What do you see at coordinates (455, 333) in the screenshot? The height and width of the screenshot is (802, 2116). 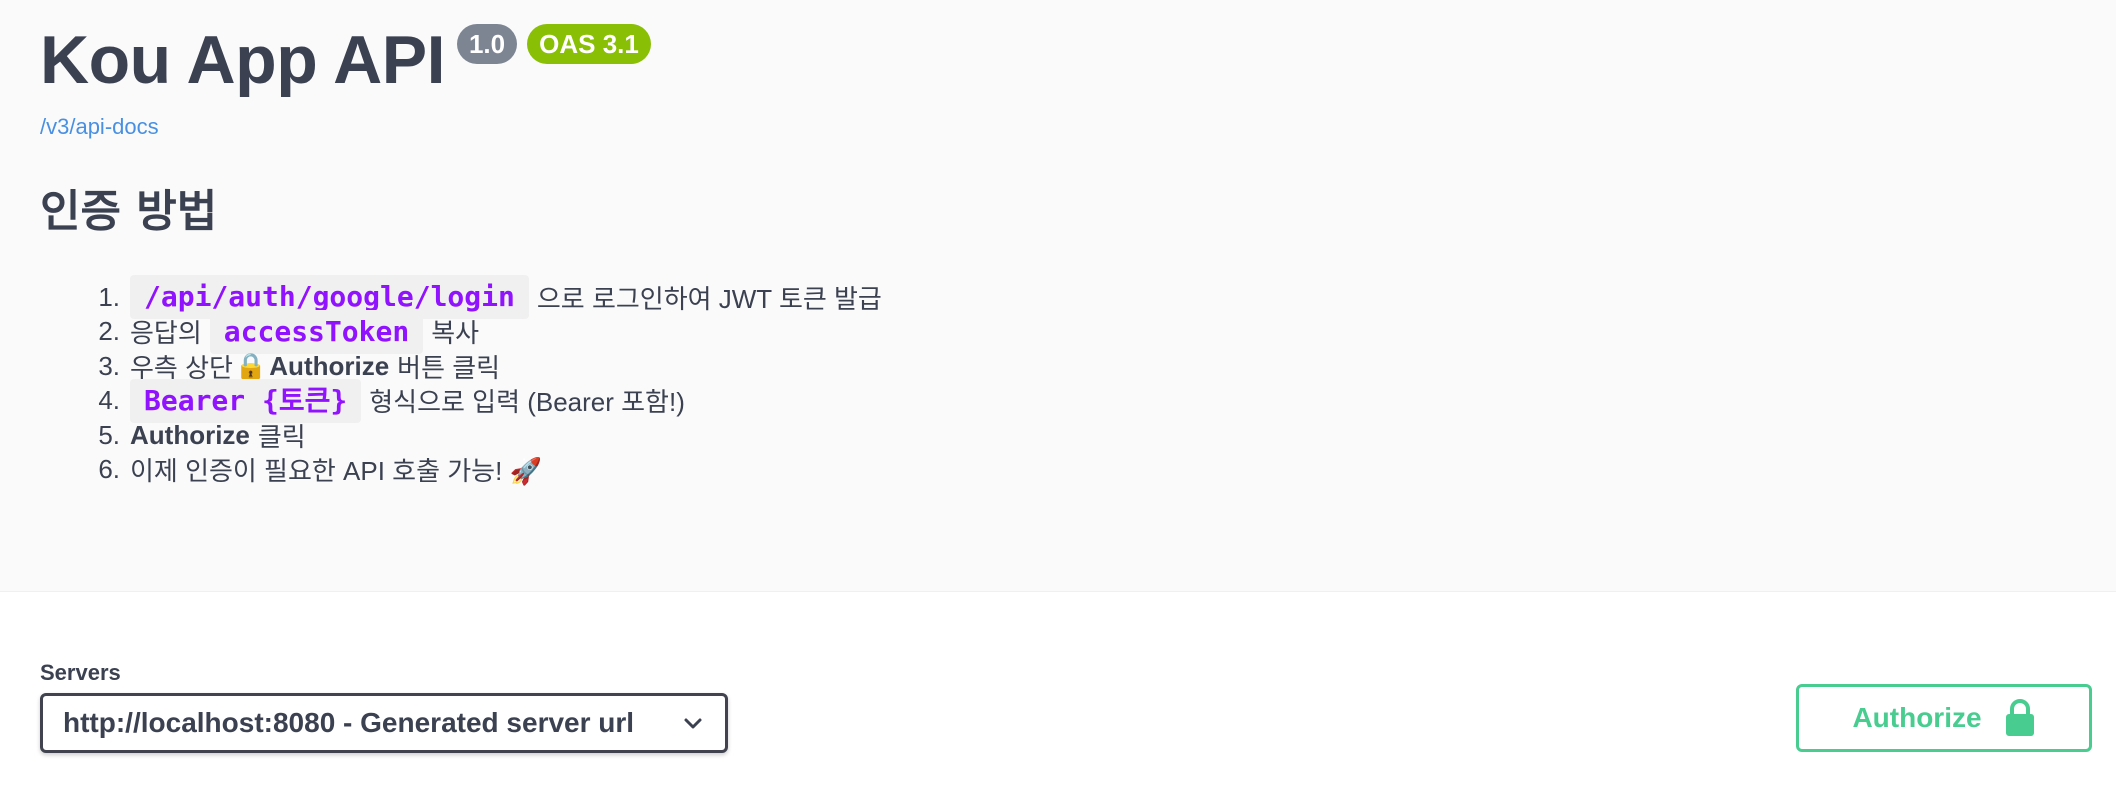 I see `step-text: 복사` at bounding box center [455, 333].